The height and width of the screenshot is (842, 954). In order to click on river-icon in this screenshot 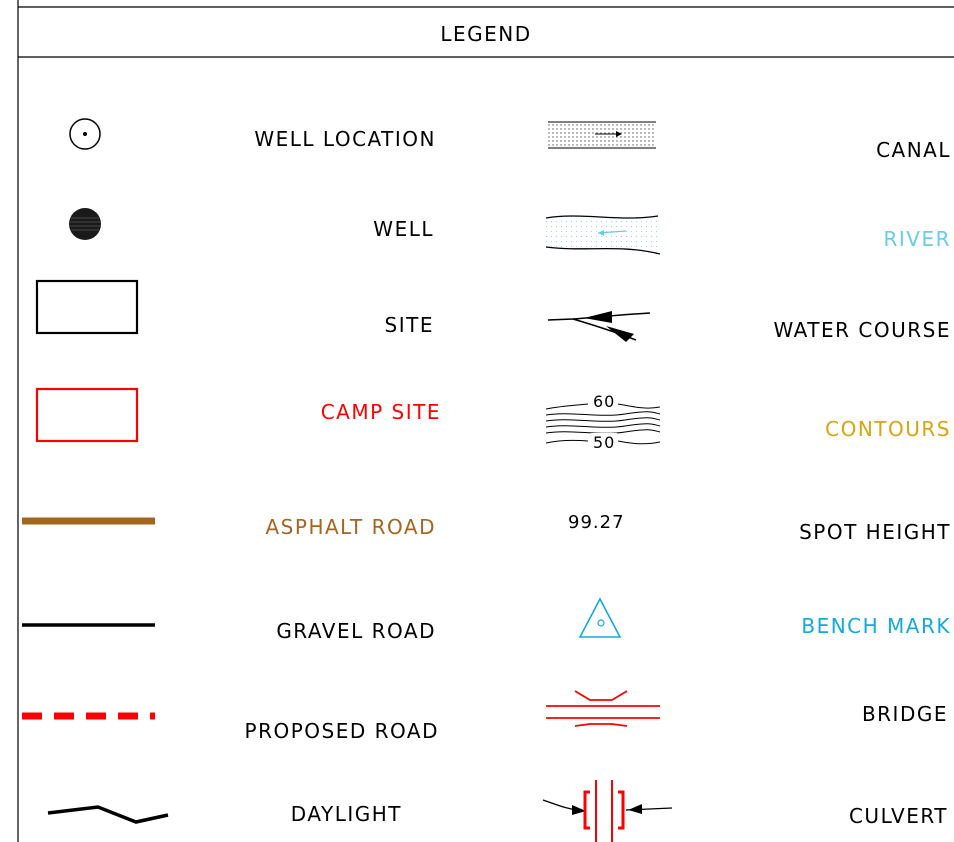, I will do `click(603, 235)`.